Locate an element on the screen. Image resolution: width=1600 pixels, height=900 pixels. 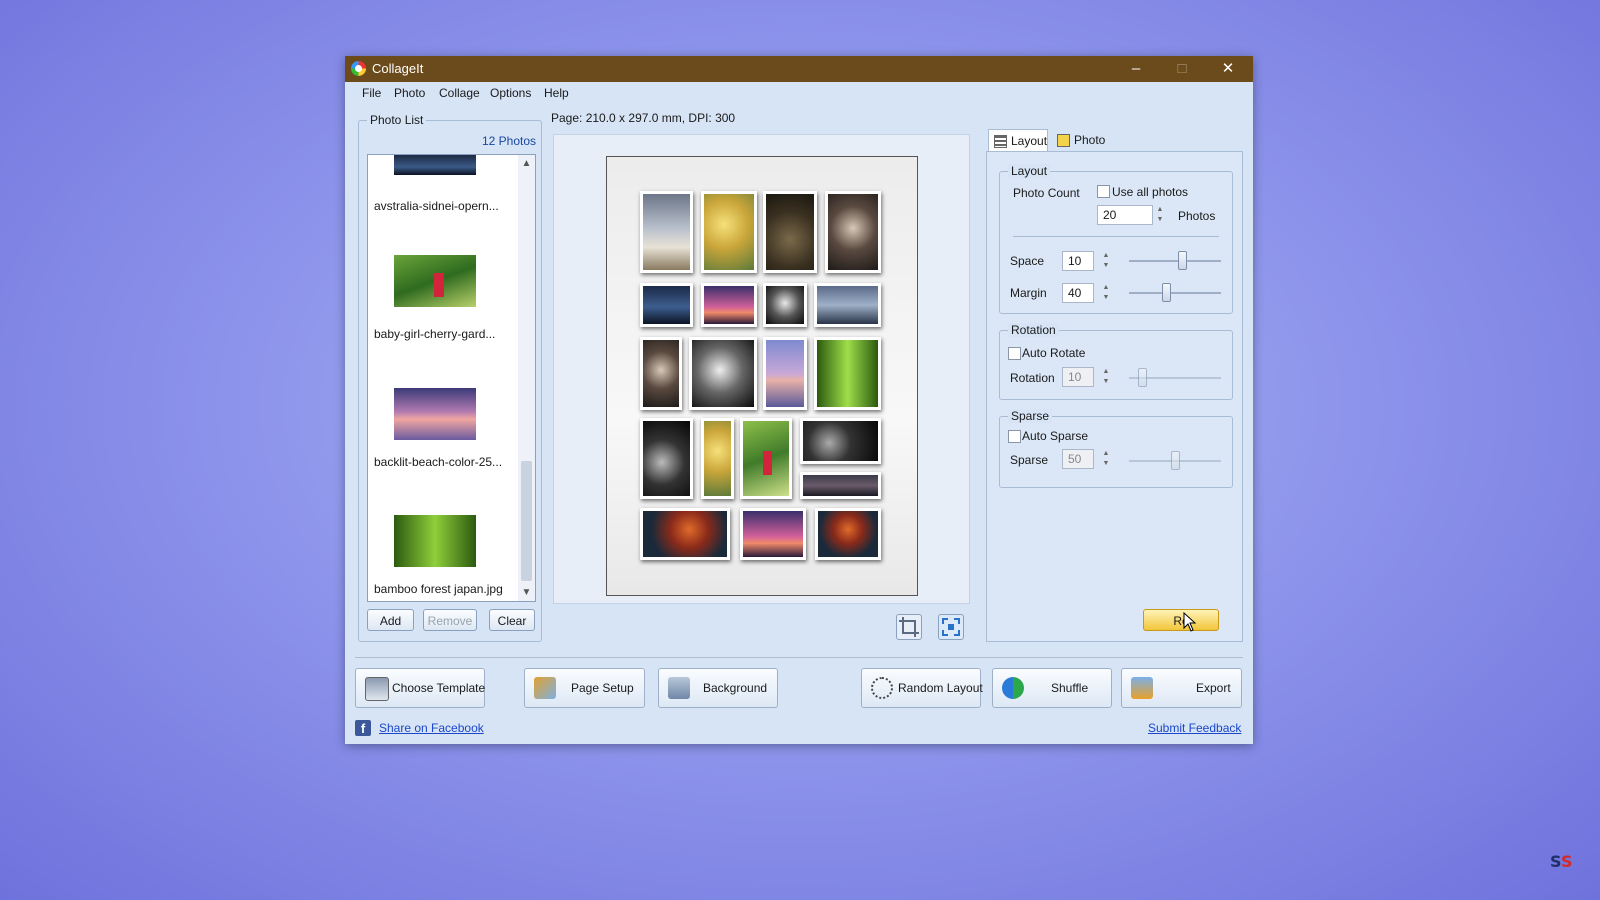
scroll-down-icon: ▼ is located at coordinates (526, 592).